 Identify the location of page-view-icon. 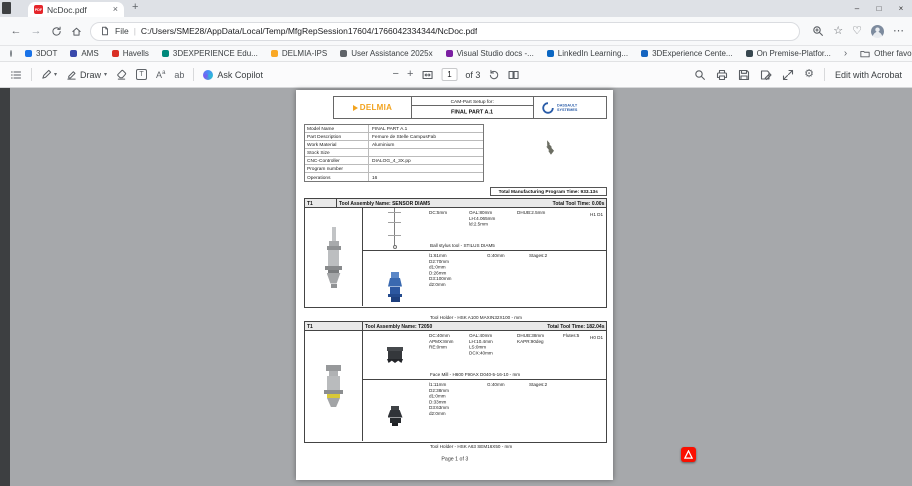
(513, 75).